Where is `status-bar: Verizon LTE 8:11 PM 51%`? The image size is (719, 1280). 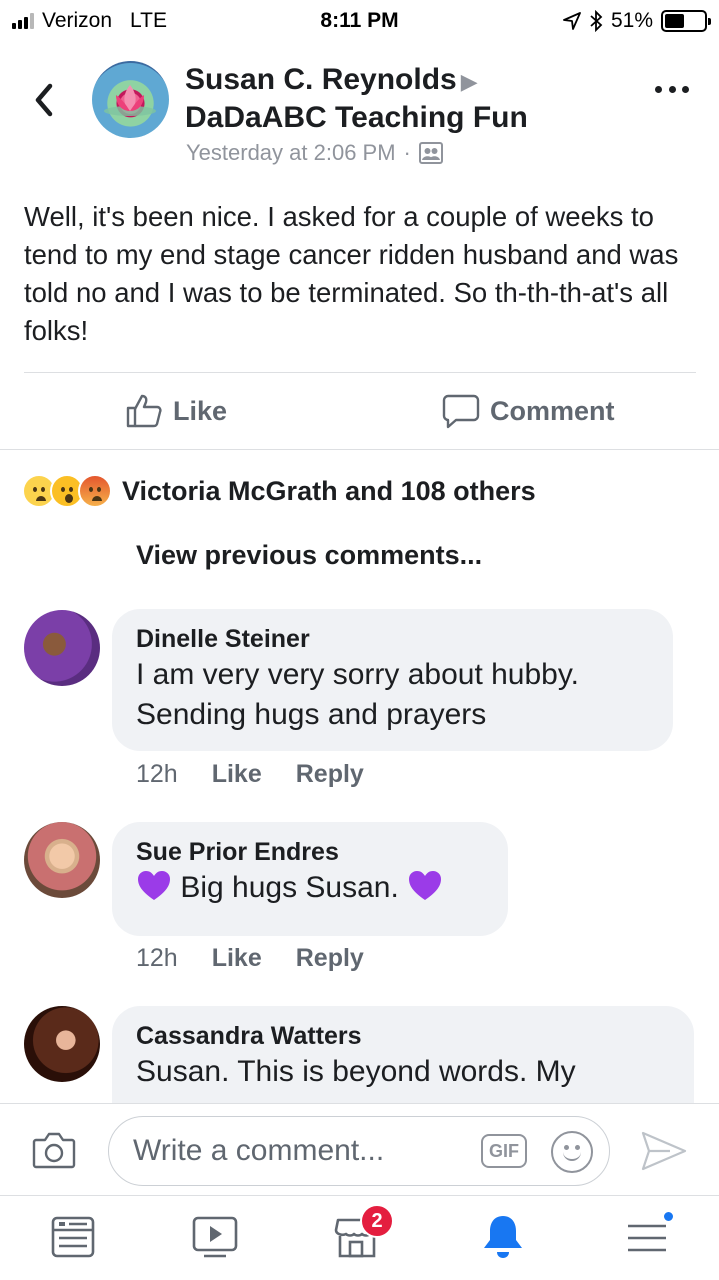
status-bar: Verizon LTE 8:11 PM 51% is located at coordinates (359, 22).